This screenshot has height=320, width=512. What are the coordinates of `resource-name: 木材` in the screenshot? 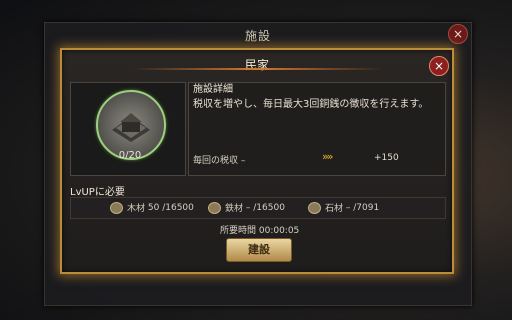 It's located at (136, 209).